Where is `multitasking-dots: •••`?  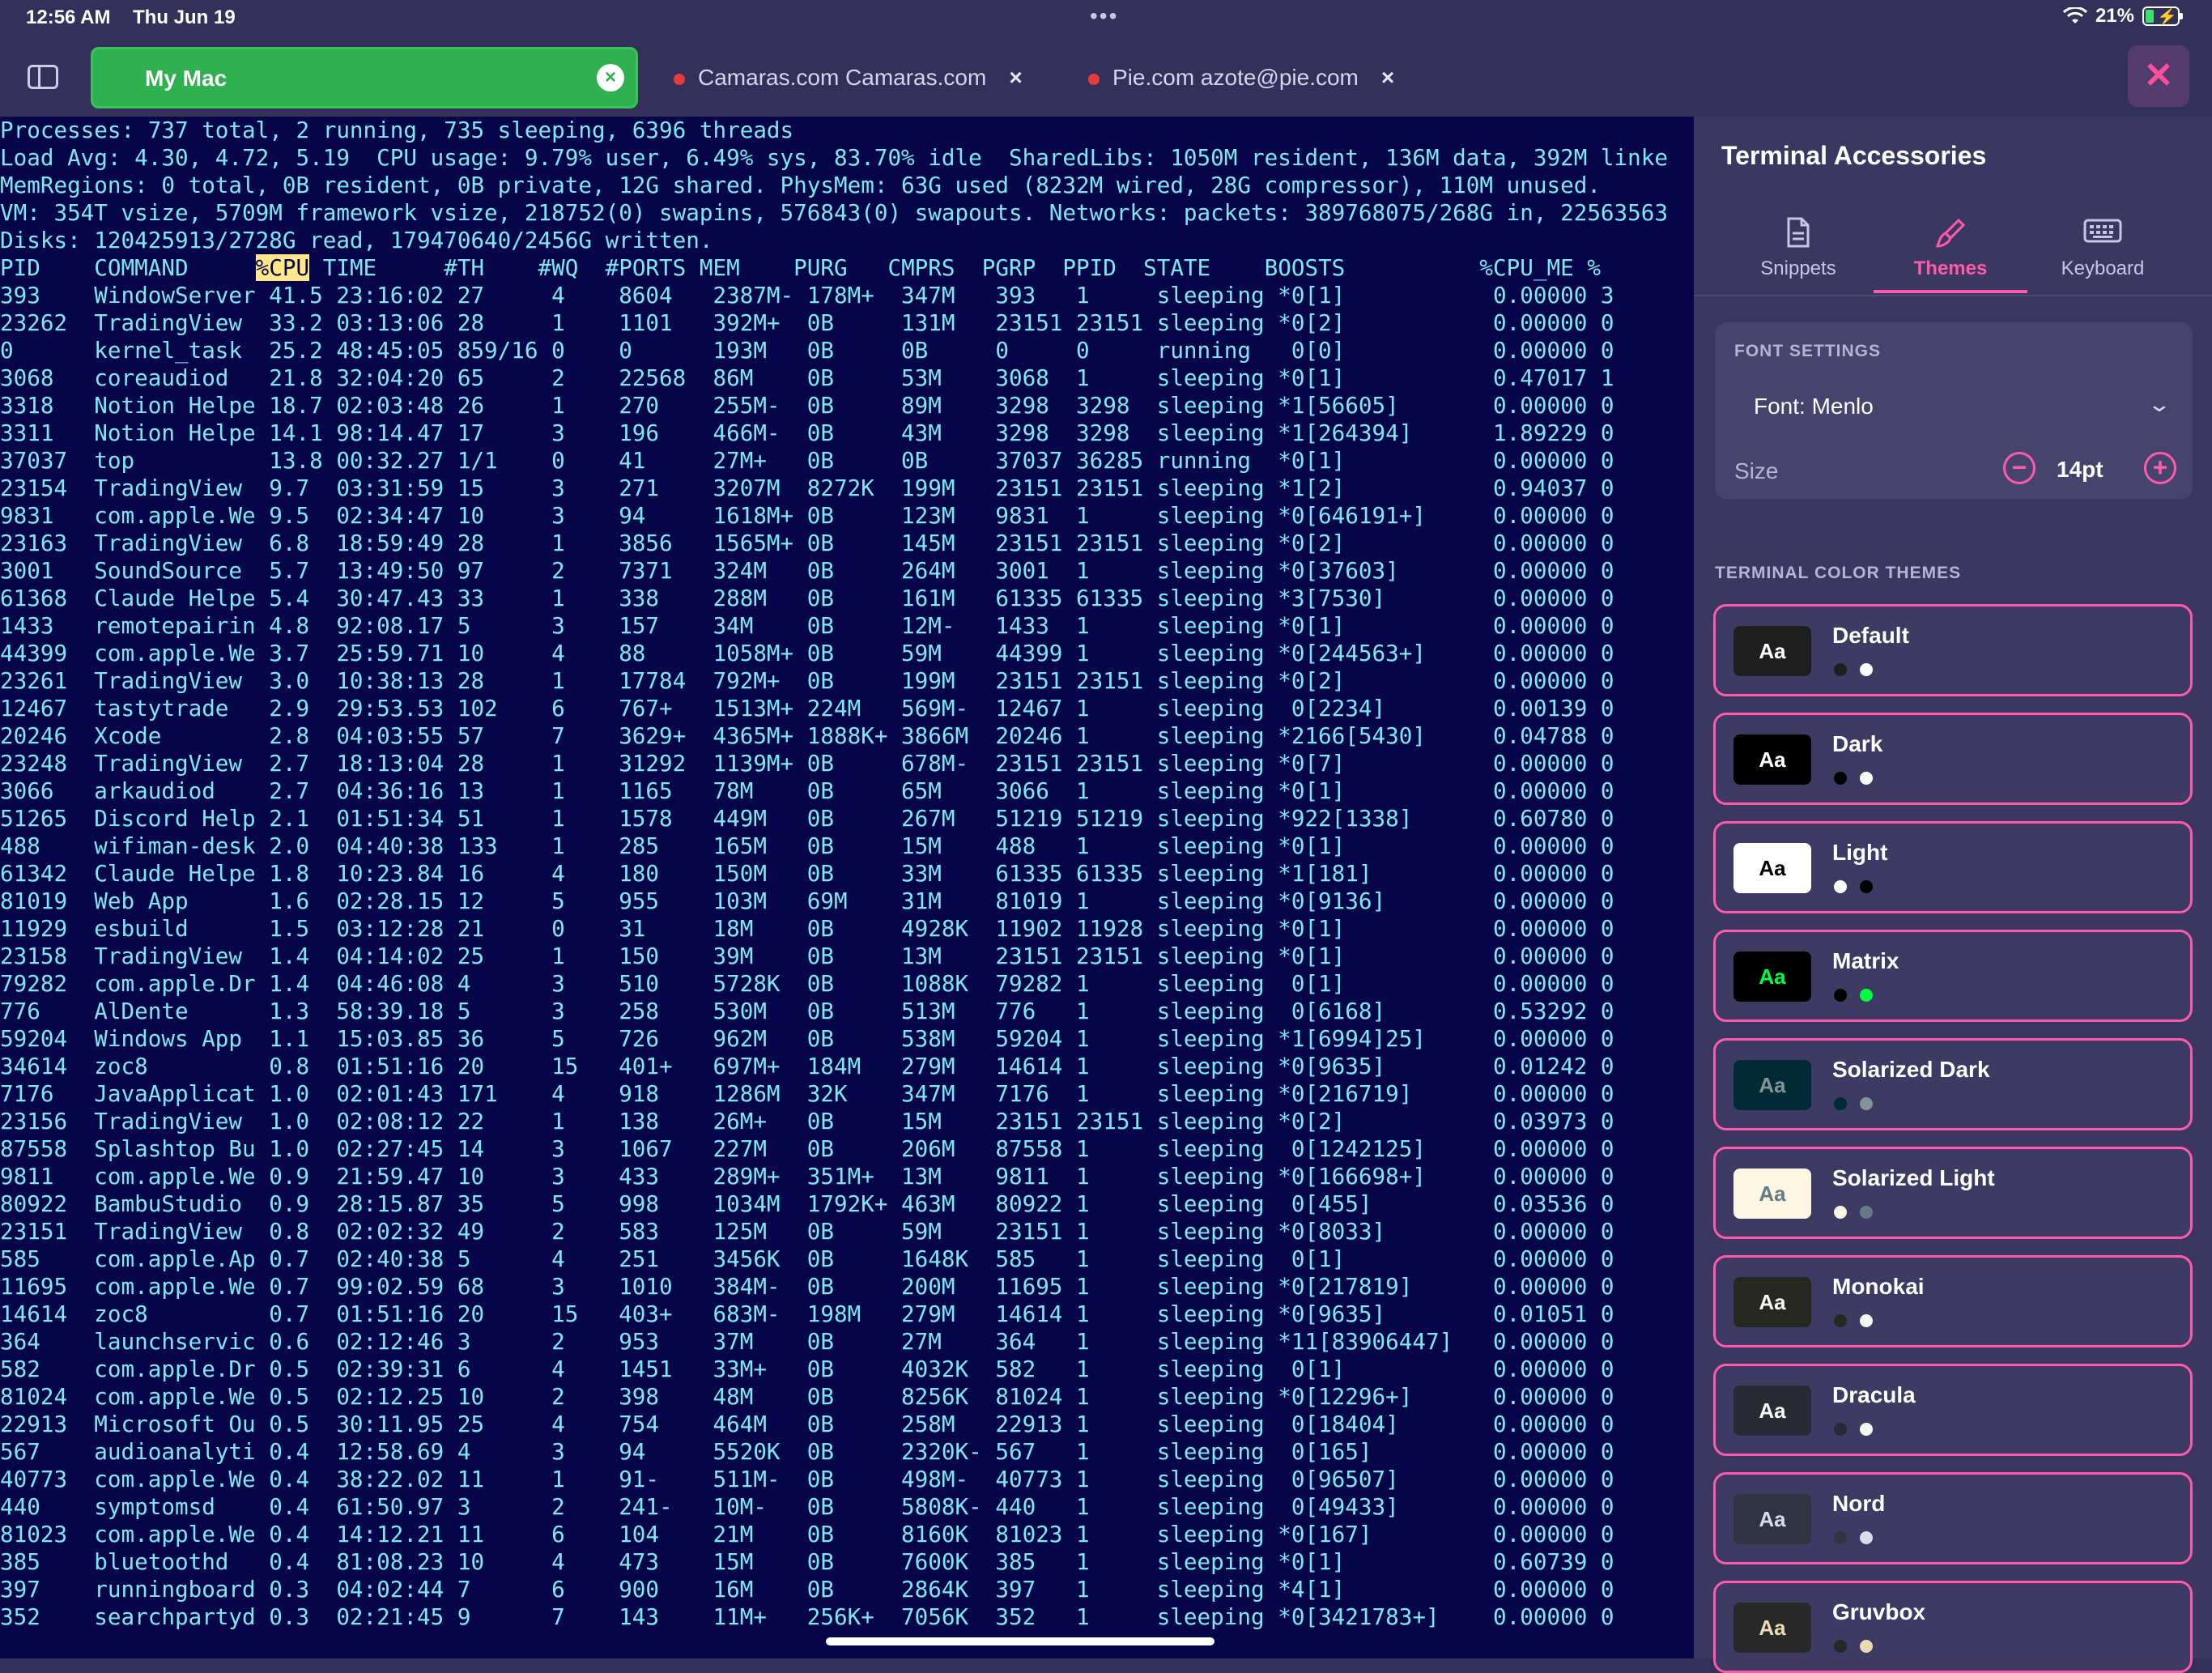 multitasking-dots: ••• is located at coordinates (1104, 16).